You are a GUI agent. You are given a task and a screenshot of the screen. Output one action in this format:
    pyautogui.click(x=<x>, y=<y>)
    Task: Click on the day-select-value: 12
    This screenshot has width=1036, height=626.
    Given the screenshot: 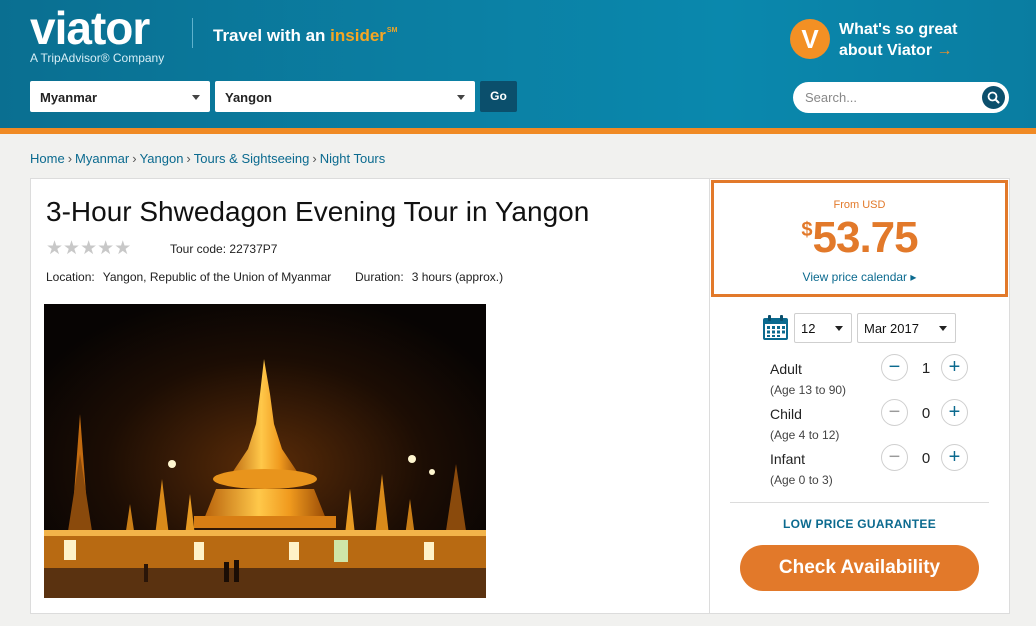 What is the action you would take?
    pyautogui.click(x=808, y=328)
    